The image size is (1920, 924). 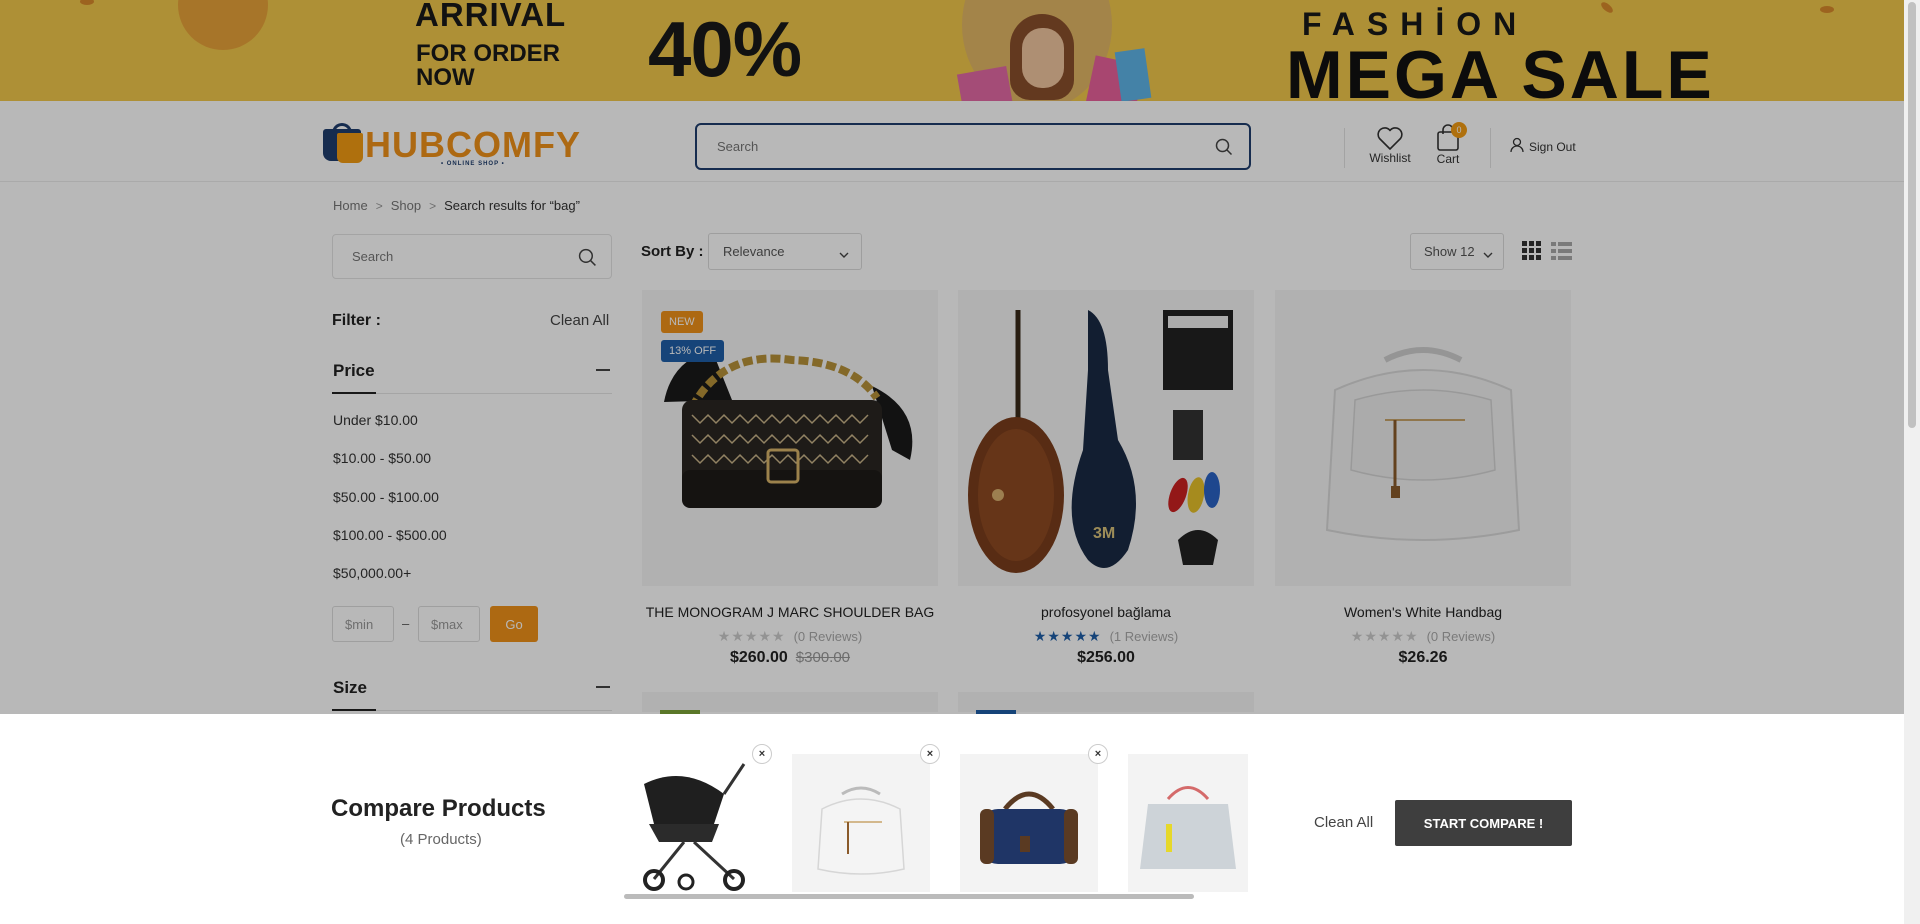 I want to click on compare-item-stroller, so click(x=693, y=823).